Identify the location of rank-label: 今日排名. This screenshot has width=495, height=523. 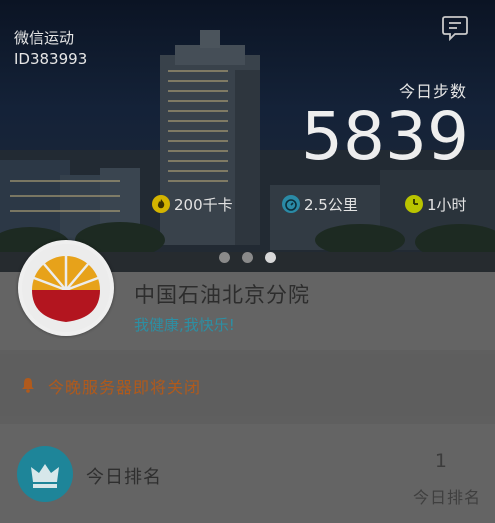
(446, 497).